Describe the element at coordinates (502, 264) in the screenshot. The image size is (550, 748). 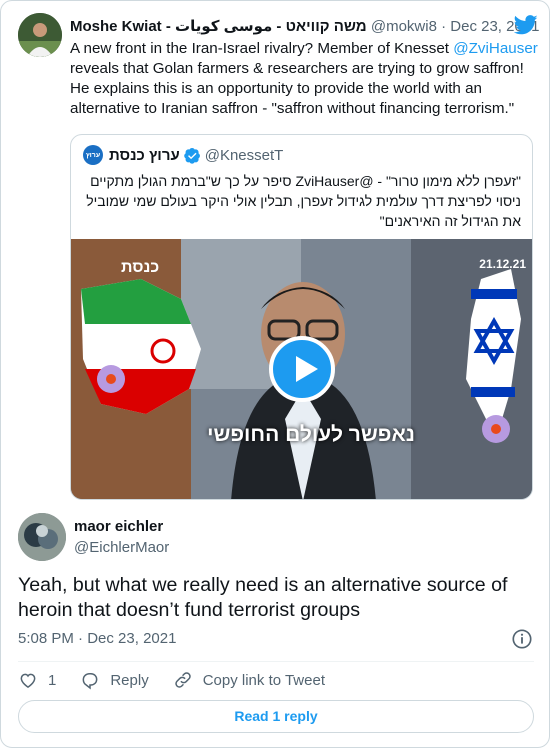
I see `overlay-date: 21.12.21` at that location.